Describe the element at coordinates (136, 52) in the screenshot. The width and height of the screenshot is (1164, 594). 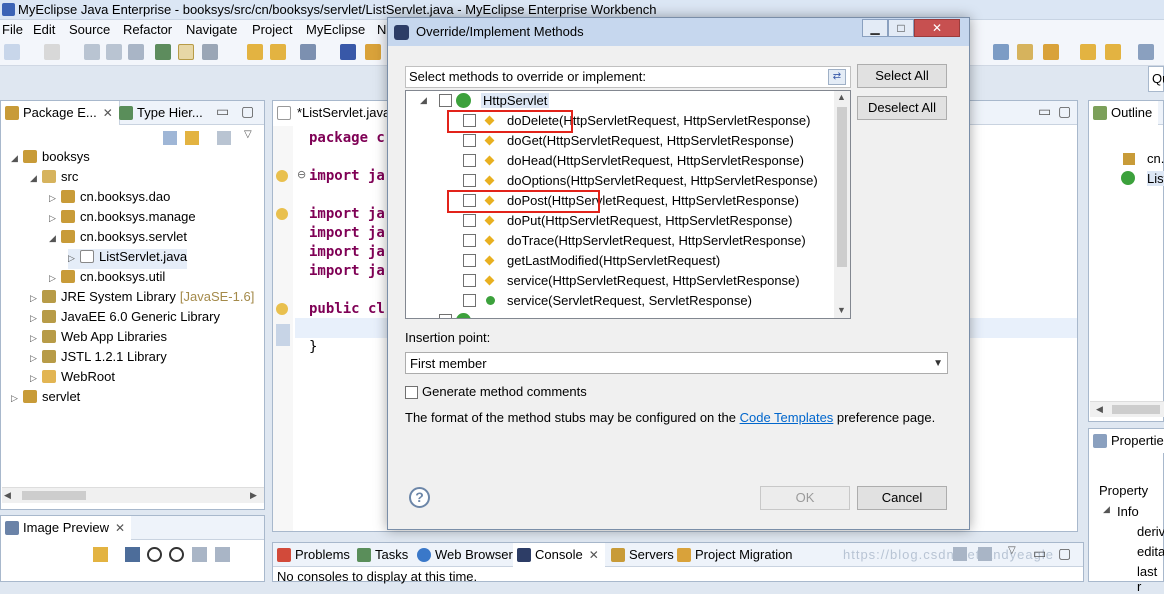
I see `print-icon` at that location.